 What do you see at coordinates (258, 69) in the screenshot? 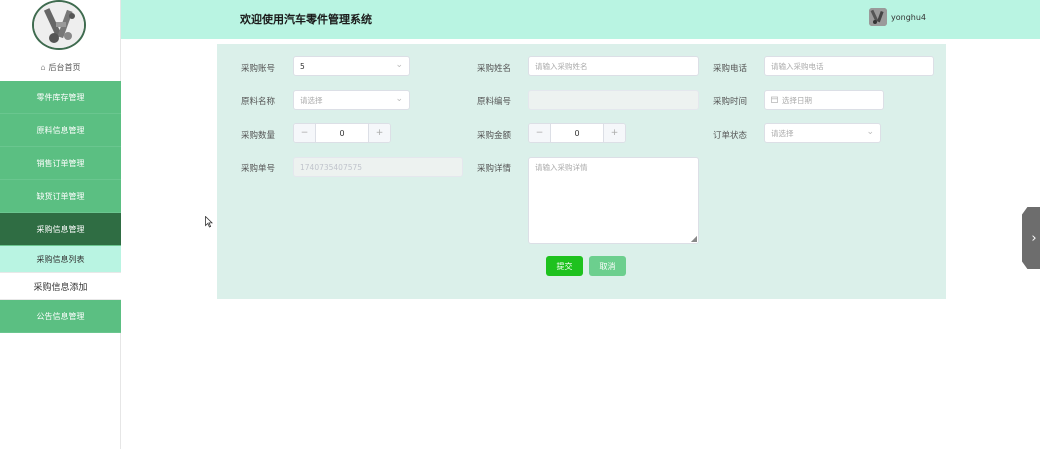
I see `account-label: 采购账号` at bounding box center [258, 69].